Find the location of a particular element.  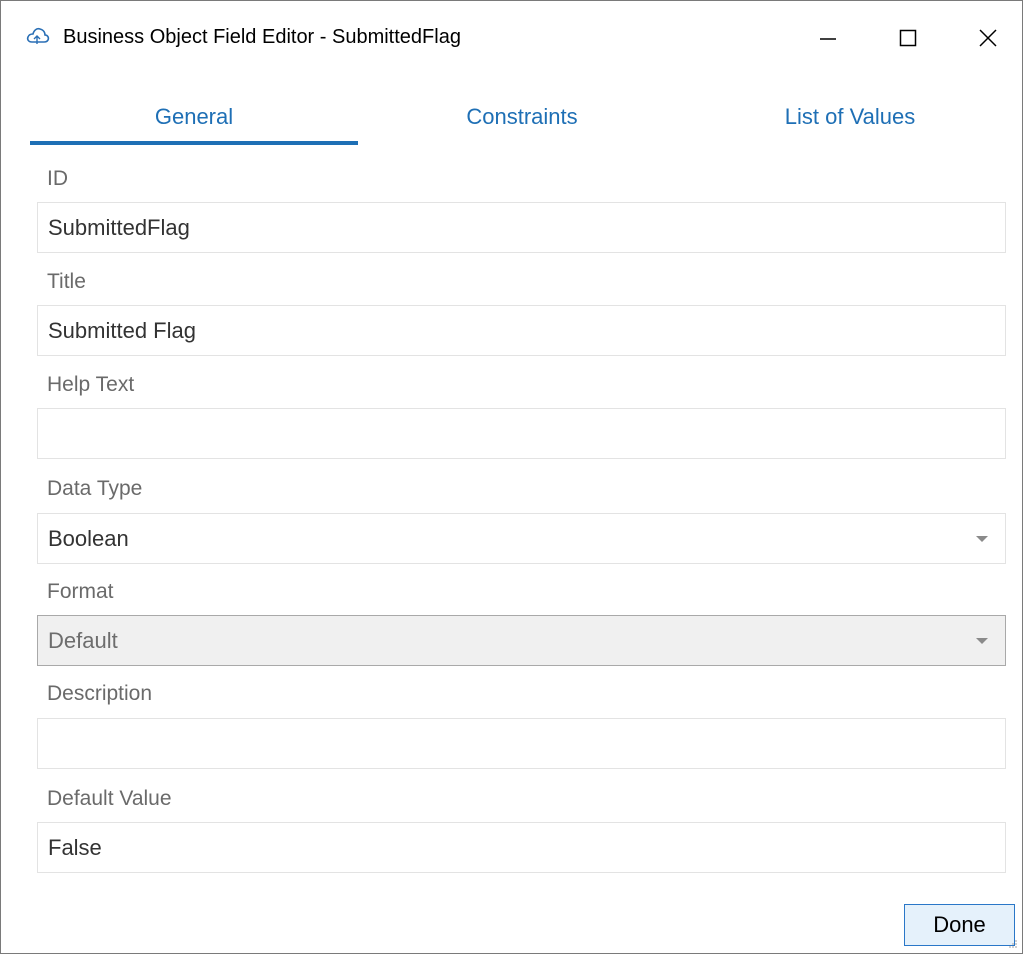

default-value-label: Default Value is located at coordinates (109, 798).